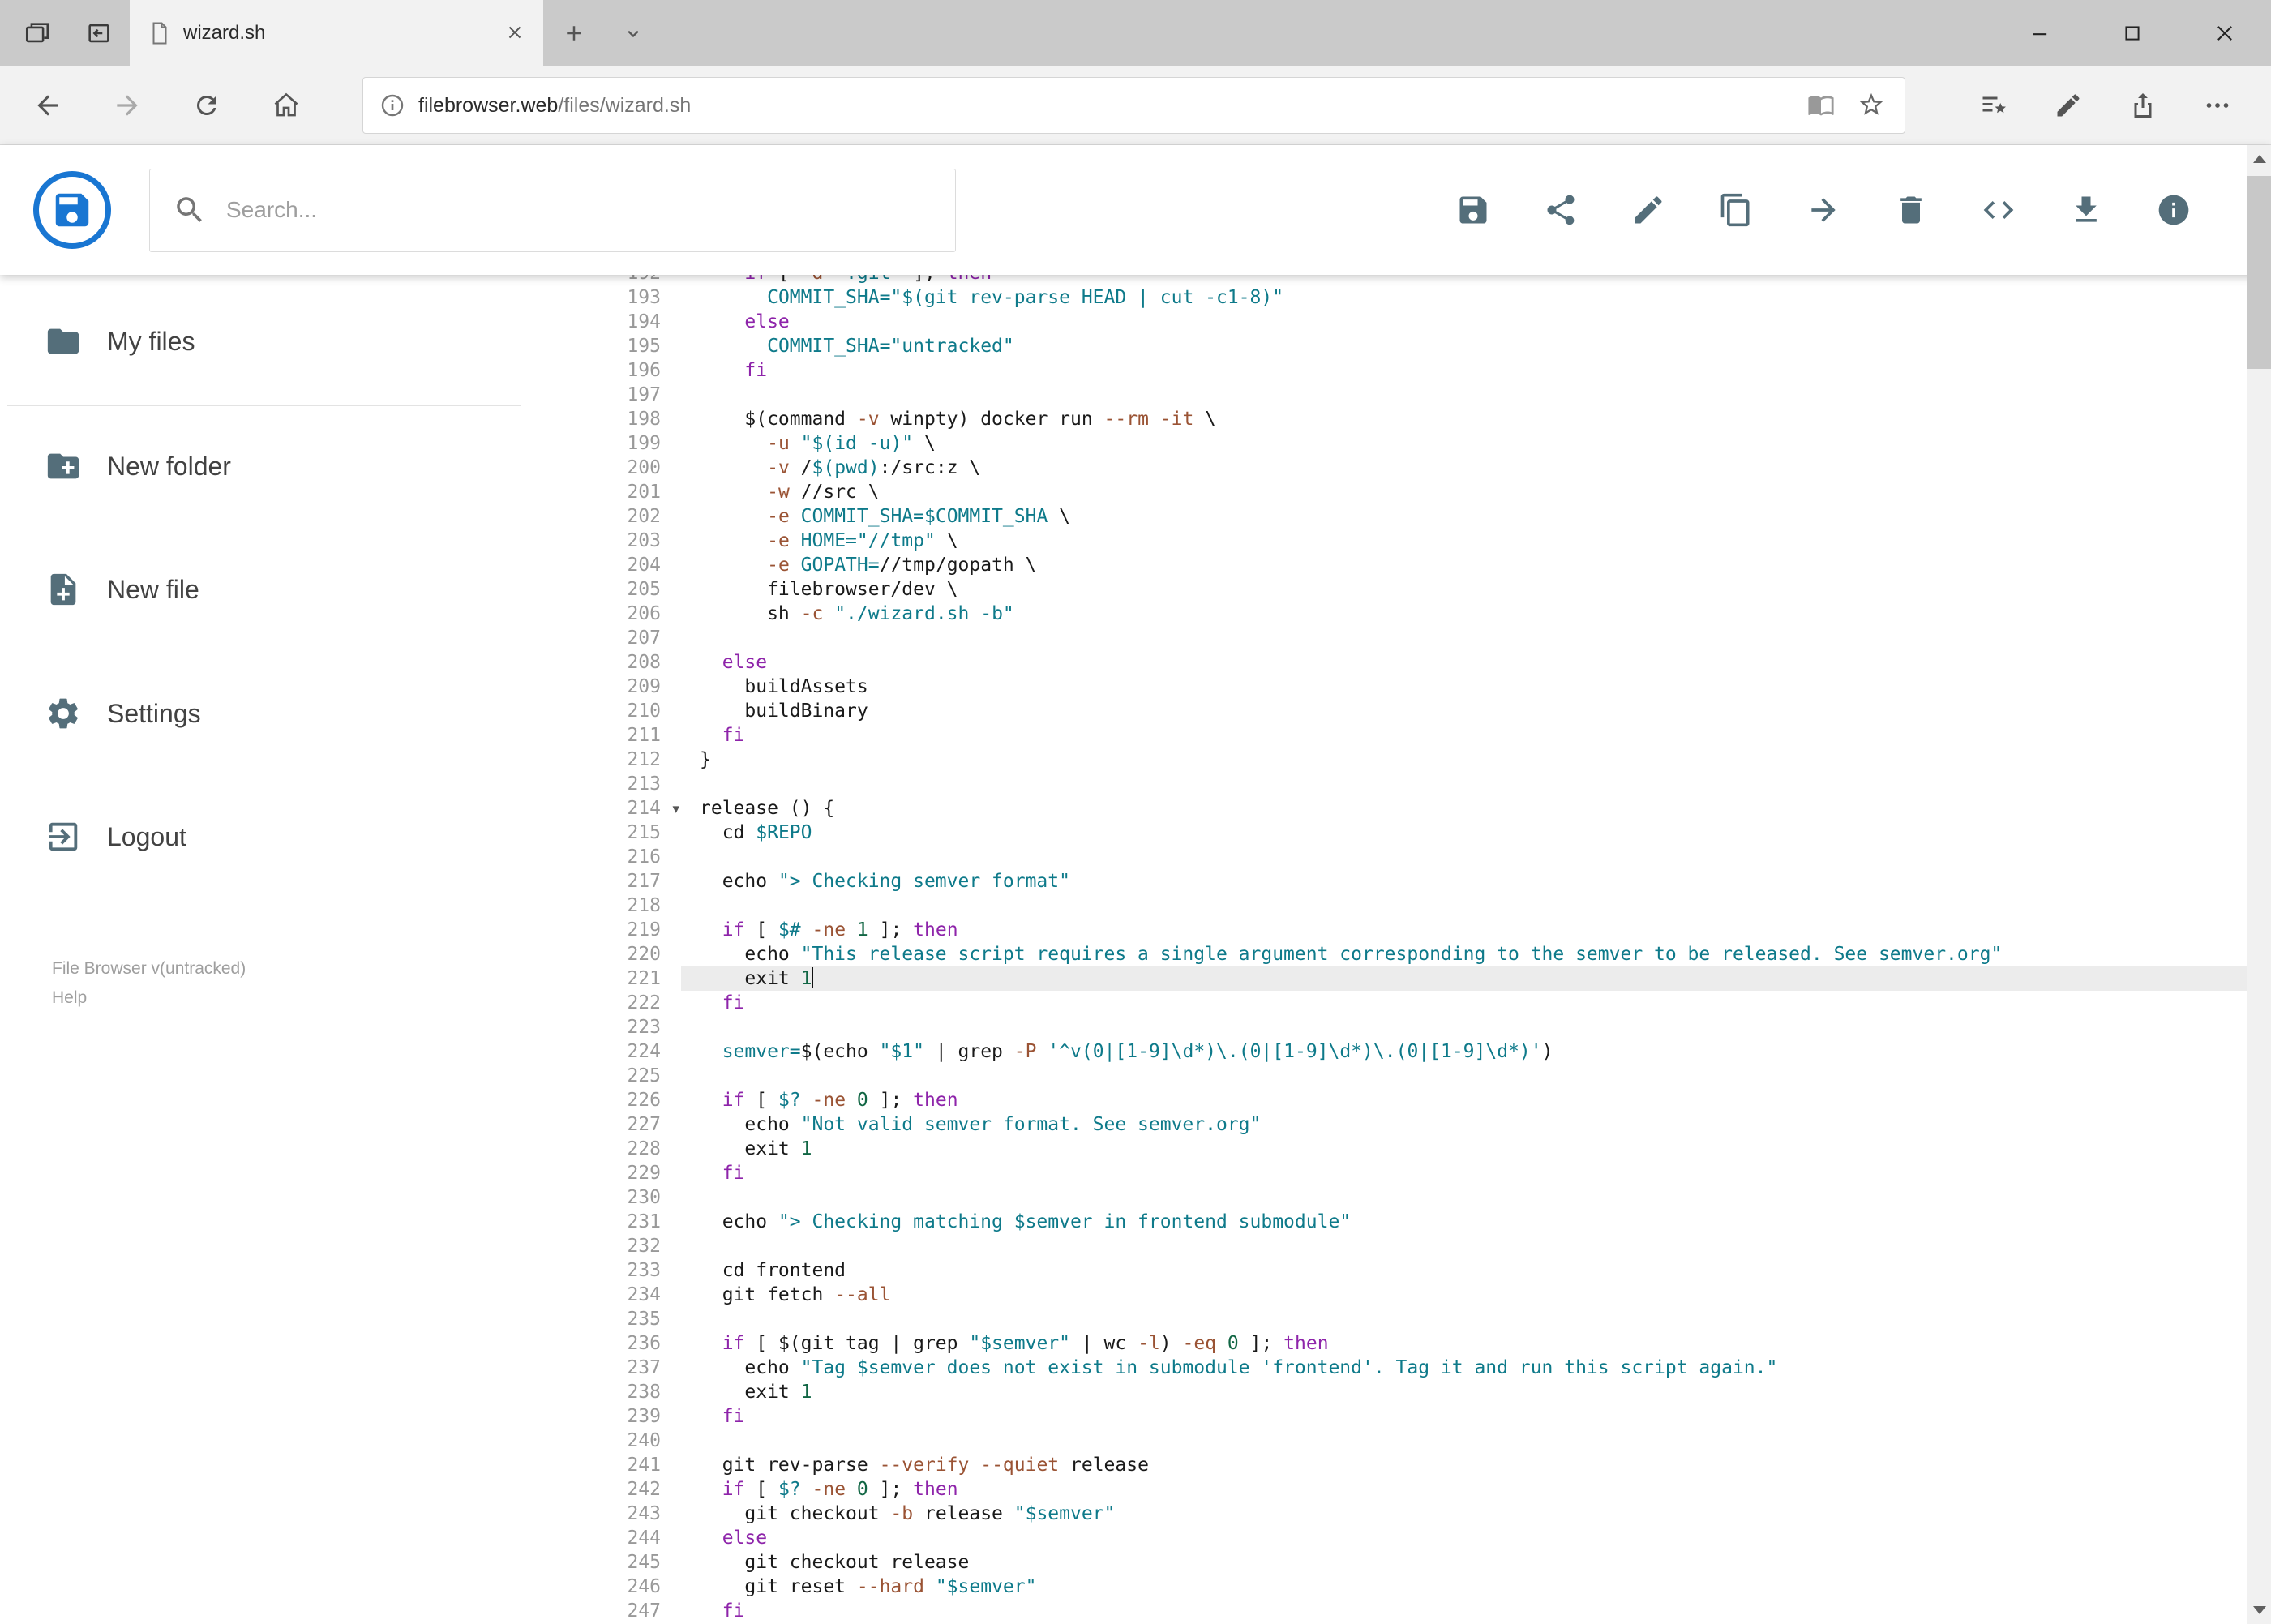 The width and height of the screenshot is (2271, 1624). Describe the element at coordinates (2225, 33) in the screenshot. I see `close-icon` at that location.